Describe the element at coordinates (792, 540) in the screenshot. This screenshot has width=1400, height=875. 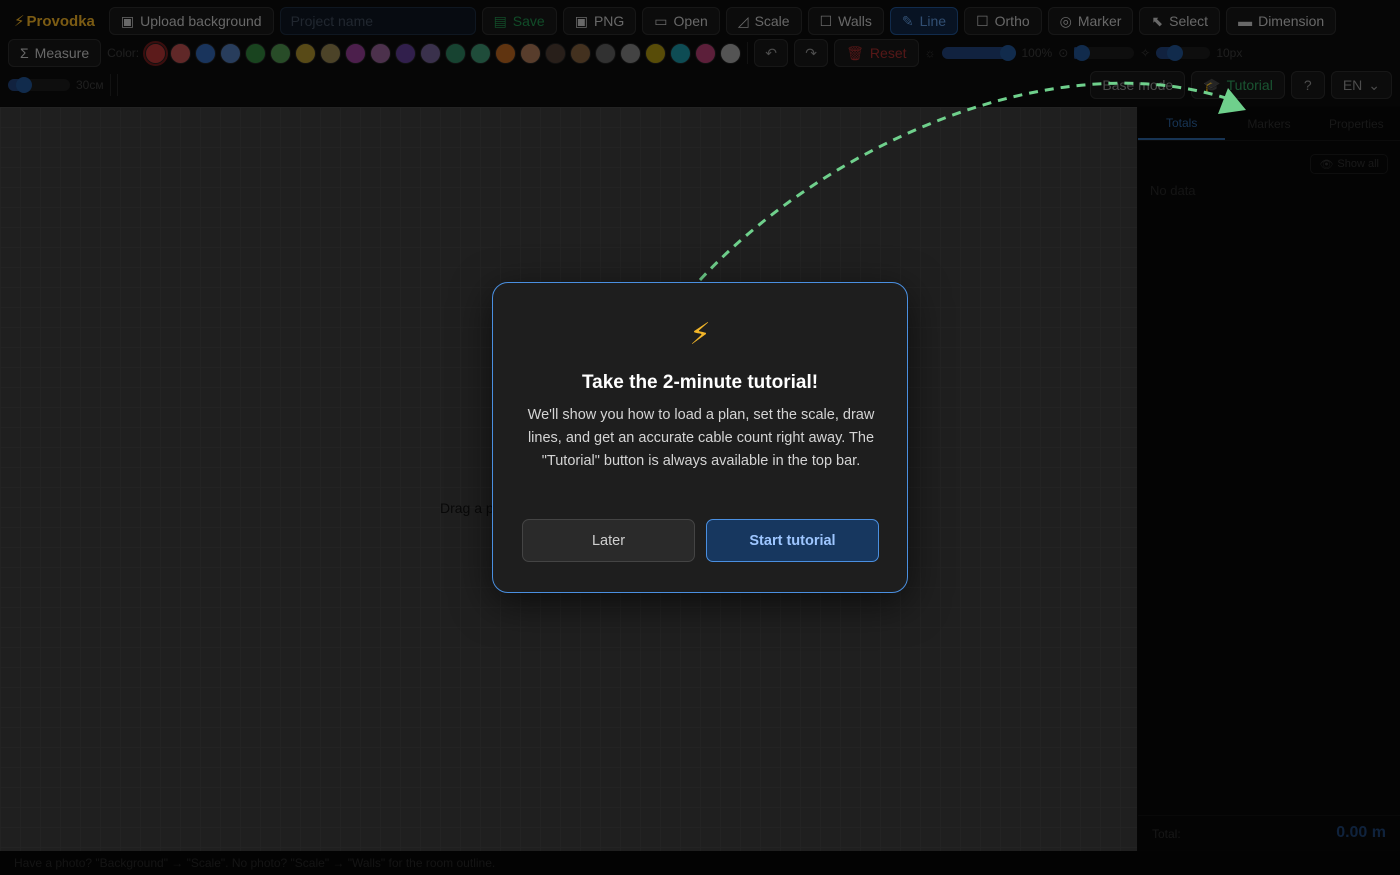
I see `start-tutorial-button: Start tutorial` at that location.